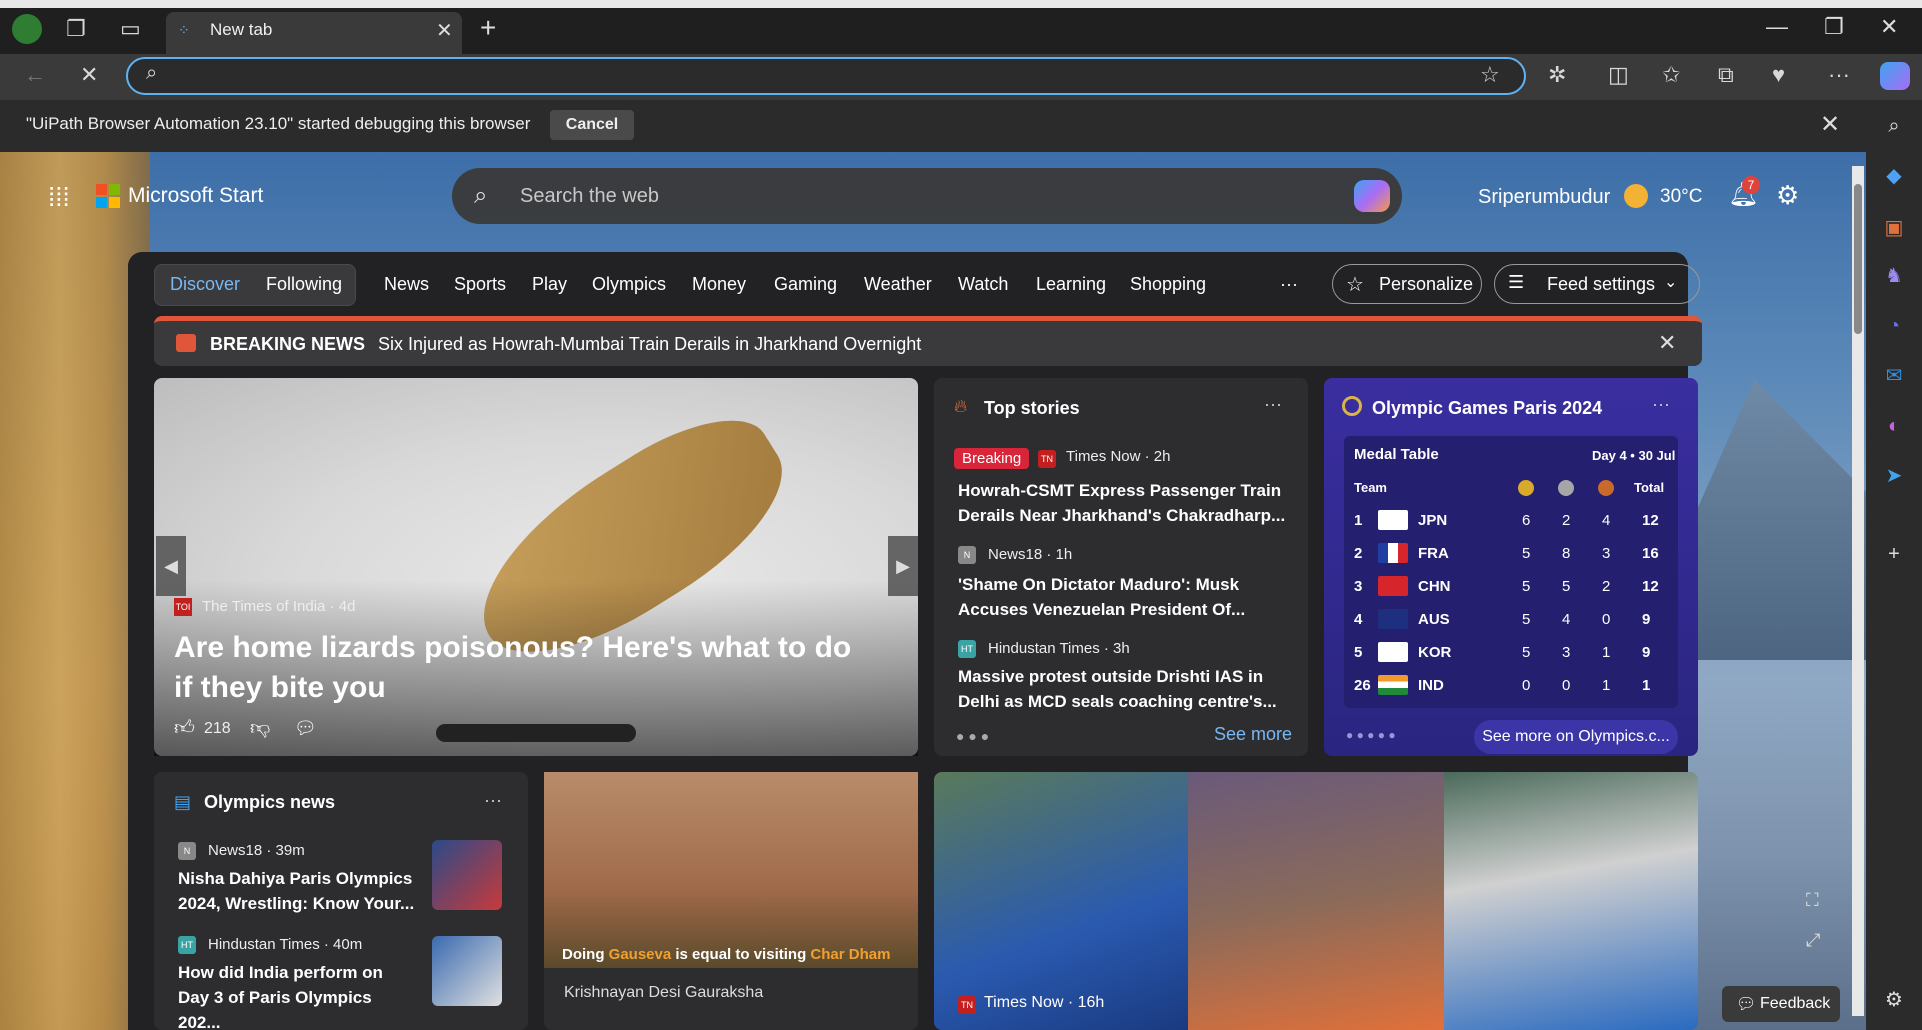 The height and width of the screenshot is (1030, 1922). What do you see at coordinates (1618, 75) in the screenshot?
I see `split-screen-icon: ◫` at bounding box center [1618, 75].